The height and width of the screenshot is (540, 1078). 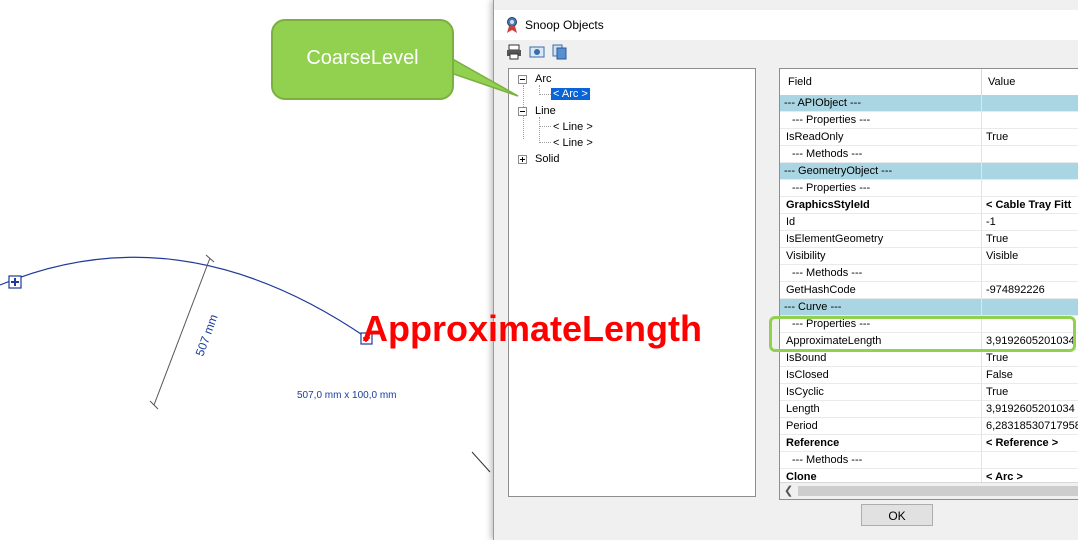 What do you see at coordinates (929, 137) in the screenshot?
I see `grid-row: IsReadOnly True` at bounding box center [929, 137].